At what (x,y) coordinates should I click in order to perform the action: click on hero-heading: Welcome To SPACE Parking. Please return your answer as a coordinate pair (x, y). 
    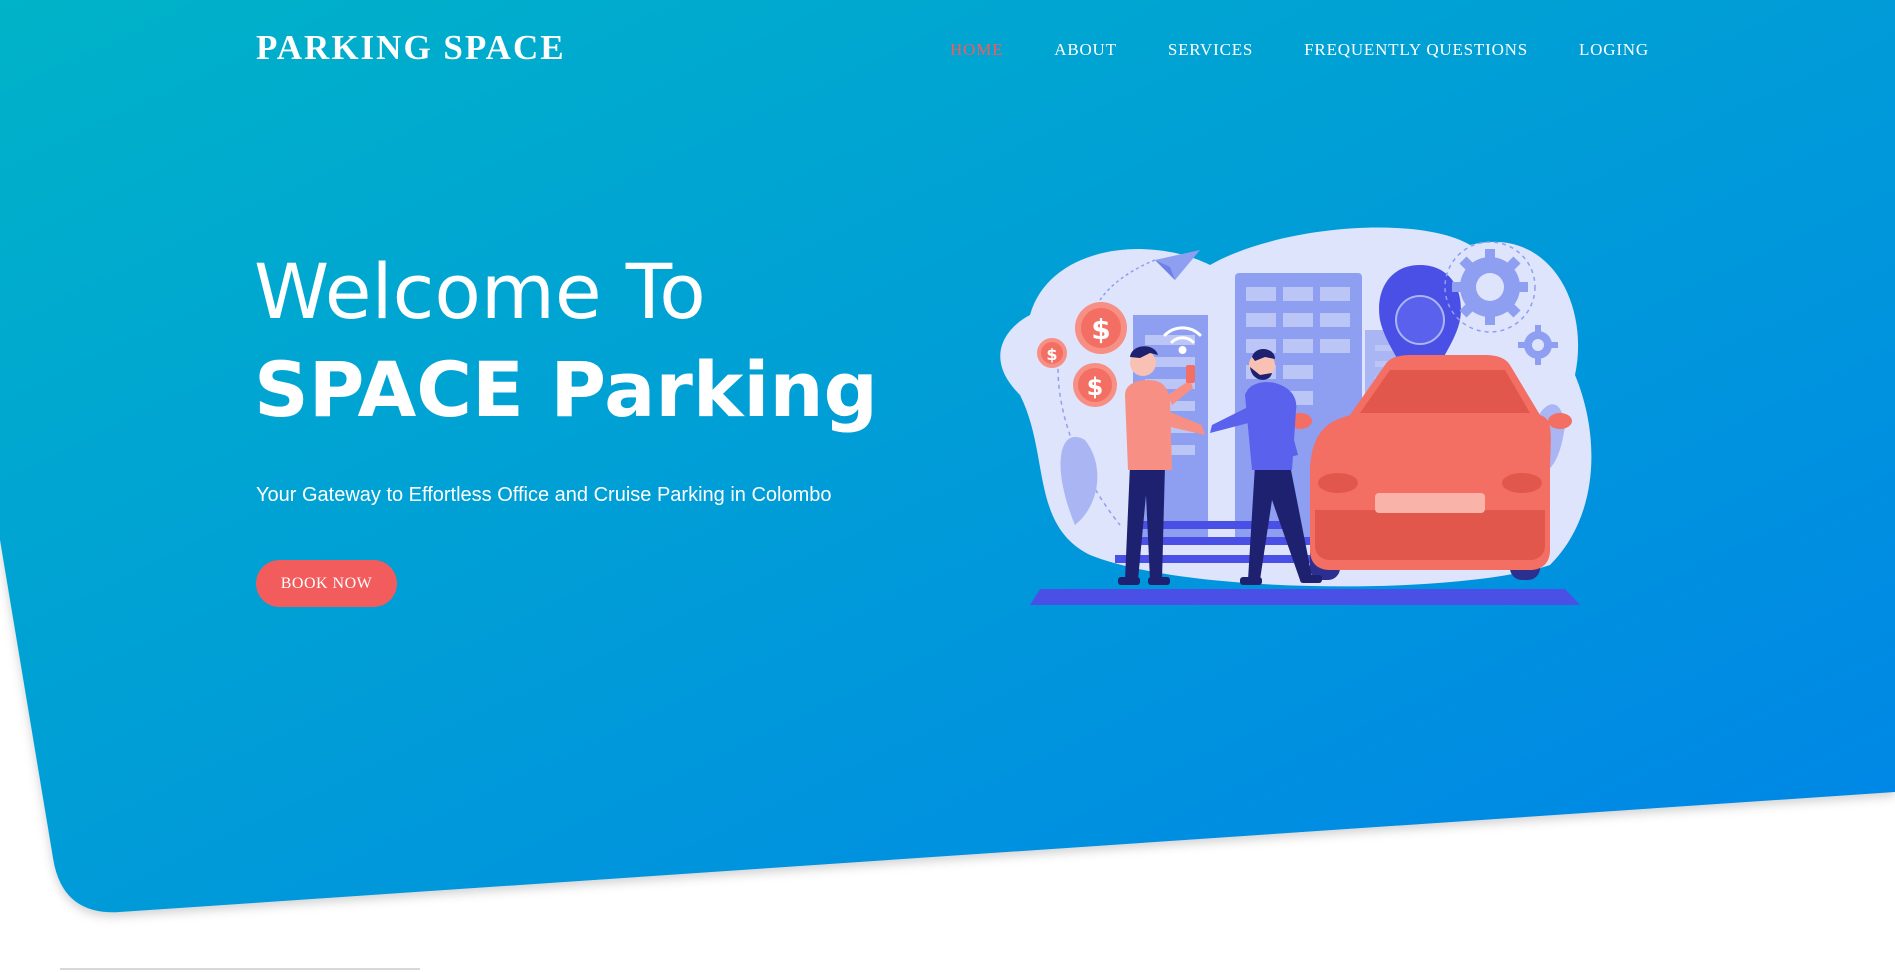
    Looking at the image, I should click on (566, 342).